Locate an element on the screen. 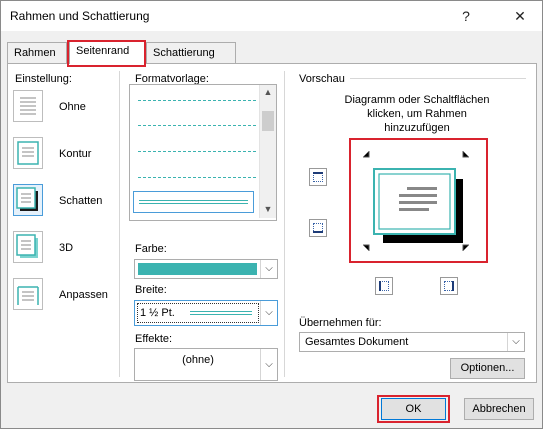 This screenshot has height=429, width=543. close-icon: ✕ is located at coordinates (520, 16).